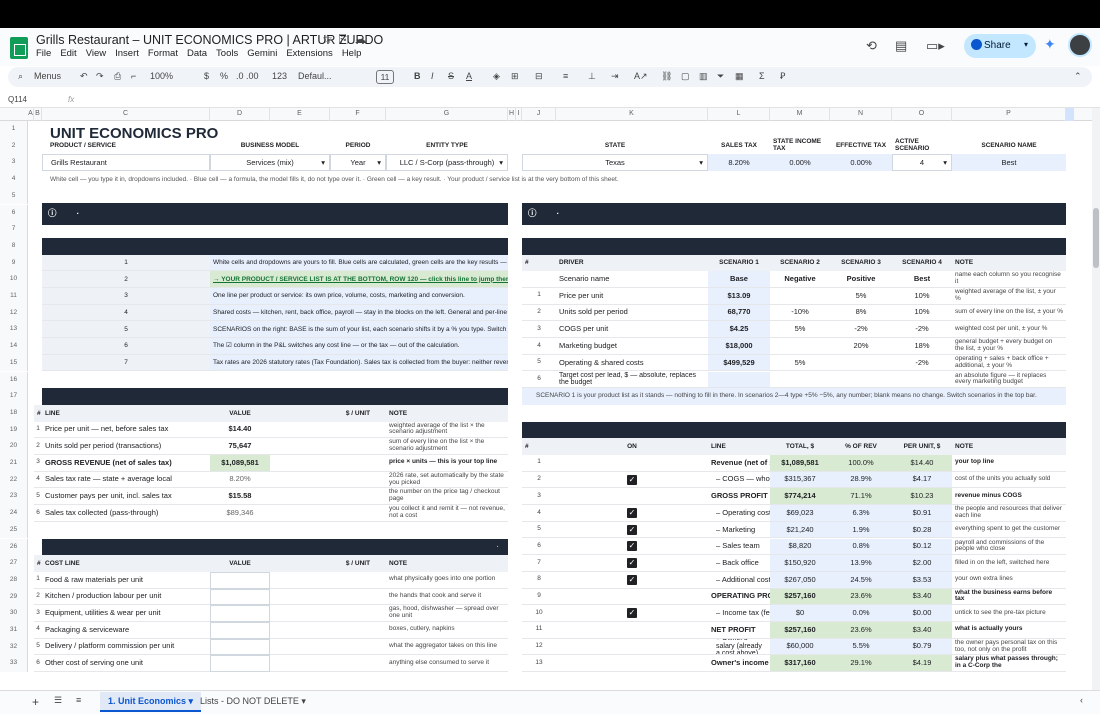 The width and height of the screenshot is (1100, 714). I want to click on all-sheets-icon: ☰, so click(58, 700).